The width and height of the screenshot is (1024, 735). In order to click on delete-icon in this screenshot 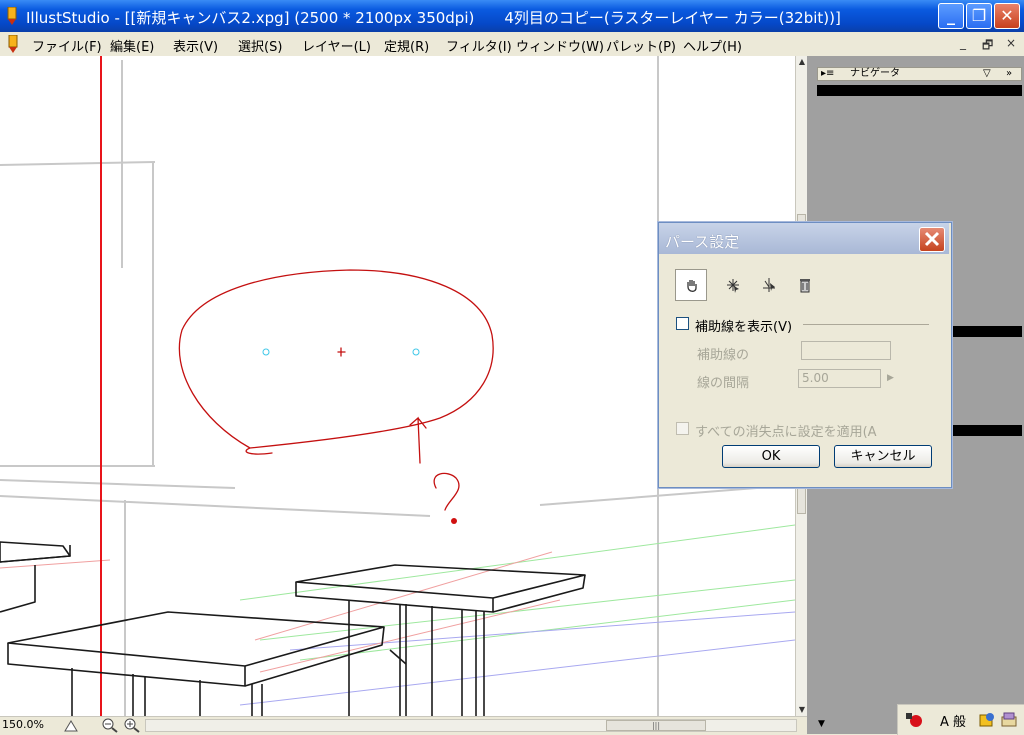, I will do `click(805, 286)`.